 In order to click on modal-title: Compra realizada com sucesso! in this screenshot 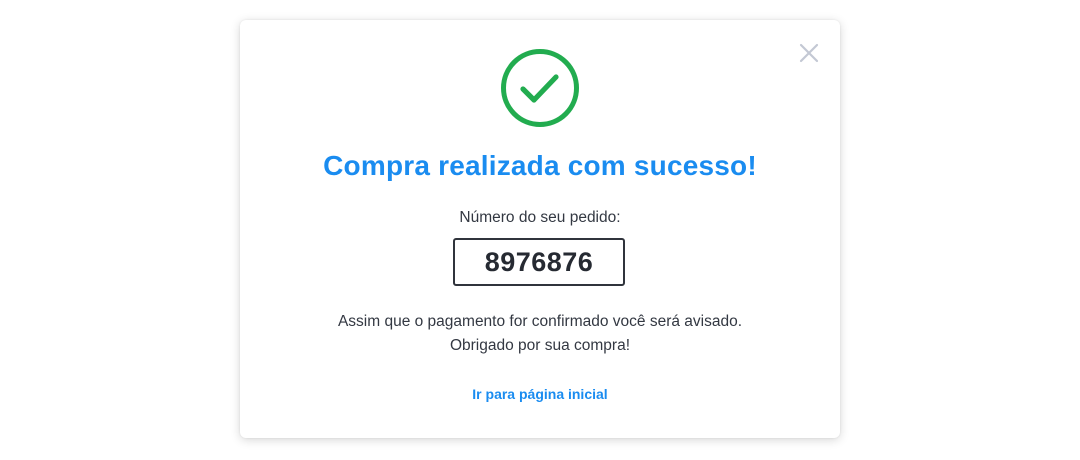, I will do `click(540, 165)`.